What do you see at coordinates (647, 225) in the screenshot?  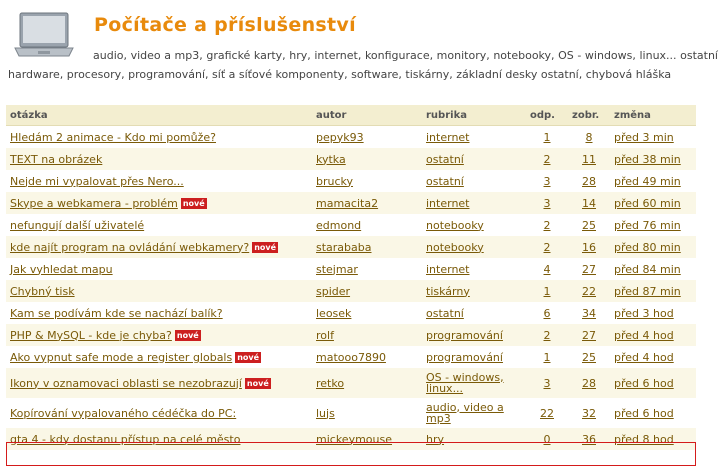 I see `changed-link: před 76 min` at bounding box center [647, 225].